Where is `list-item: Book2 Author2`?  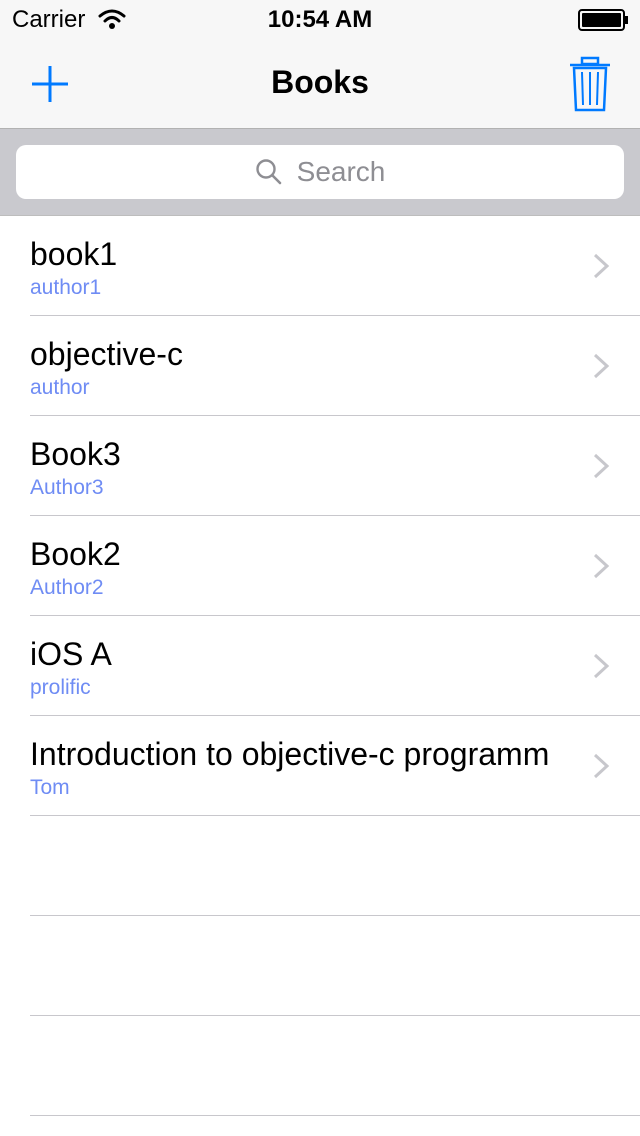 list-item: Book2 Author2 is located at coordinates (320, 566).